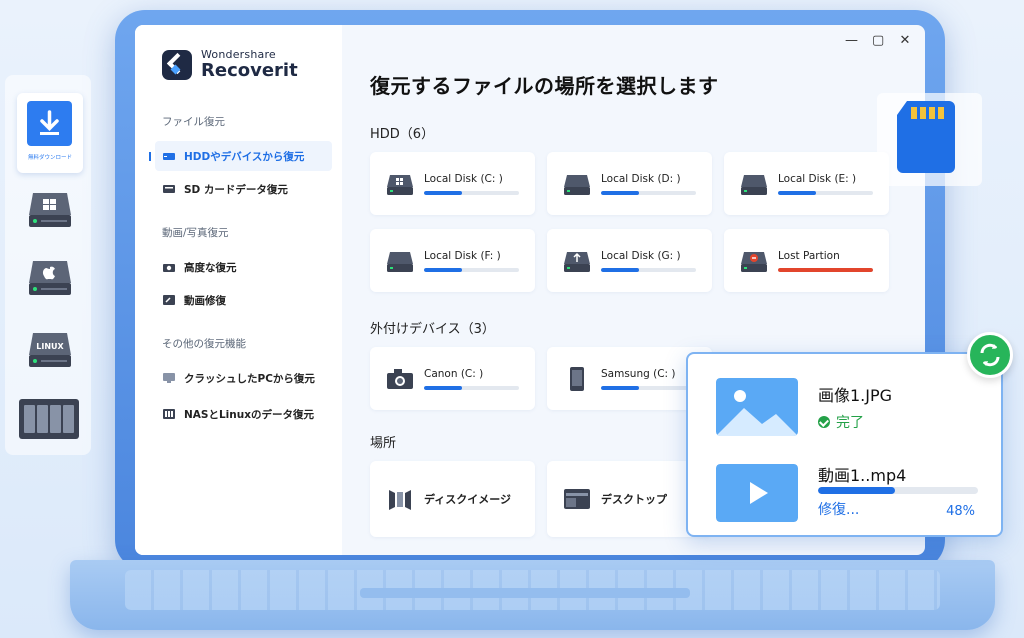 This screenshot has height=638, width=1024. I want to click on sidebar-item-sd-card-recovery: SD カードデータ復元, so click(243, 189).